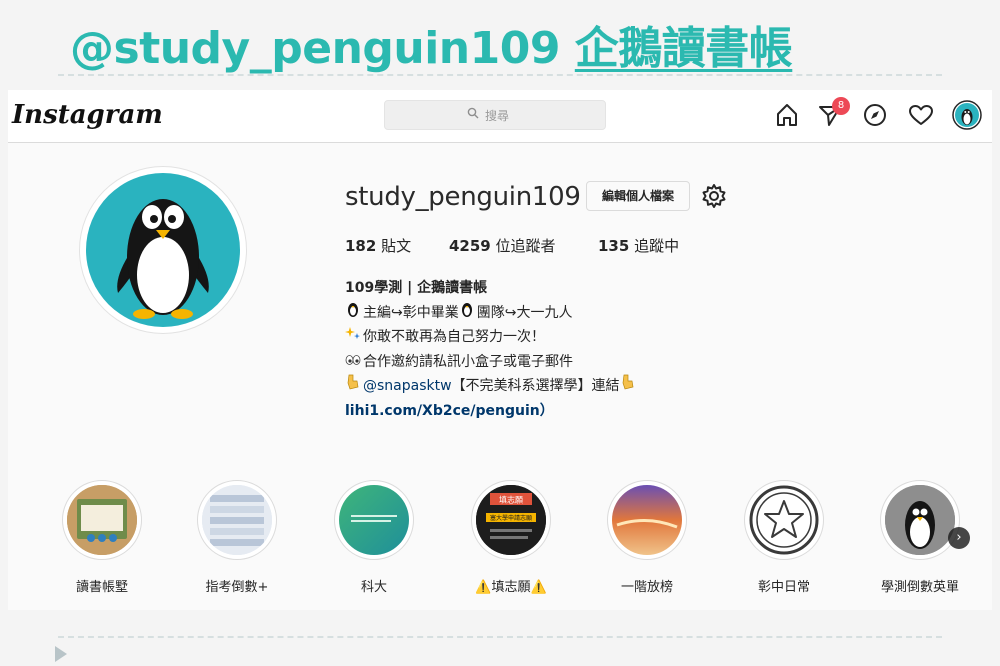 This screenshot has height=666, width=1000. I want to click on bio-link-suffix: ）, so click(546, 410).